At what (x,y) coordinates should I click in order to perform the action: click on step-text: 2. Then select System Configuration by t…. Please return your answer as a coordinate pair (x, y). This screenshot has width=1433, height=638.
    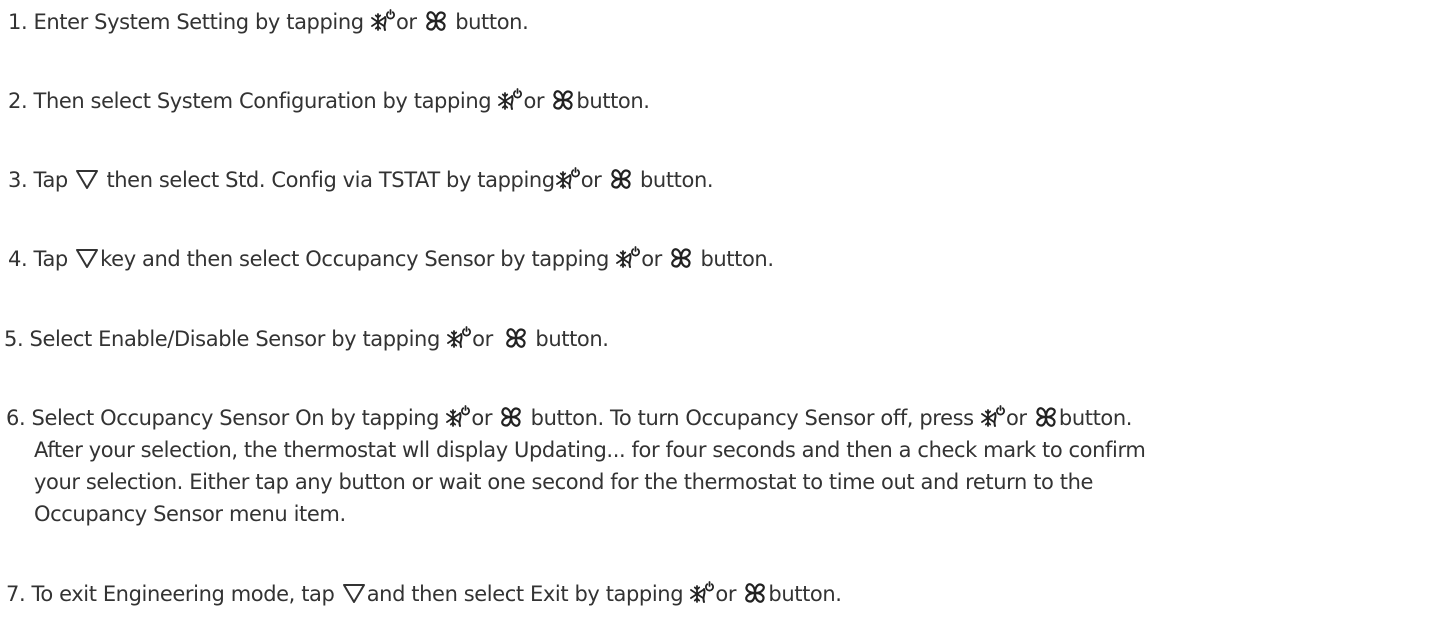
    Looking at the image, I should click on (250, 101).